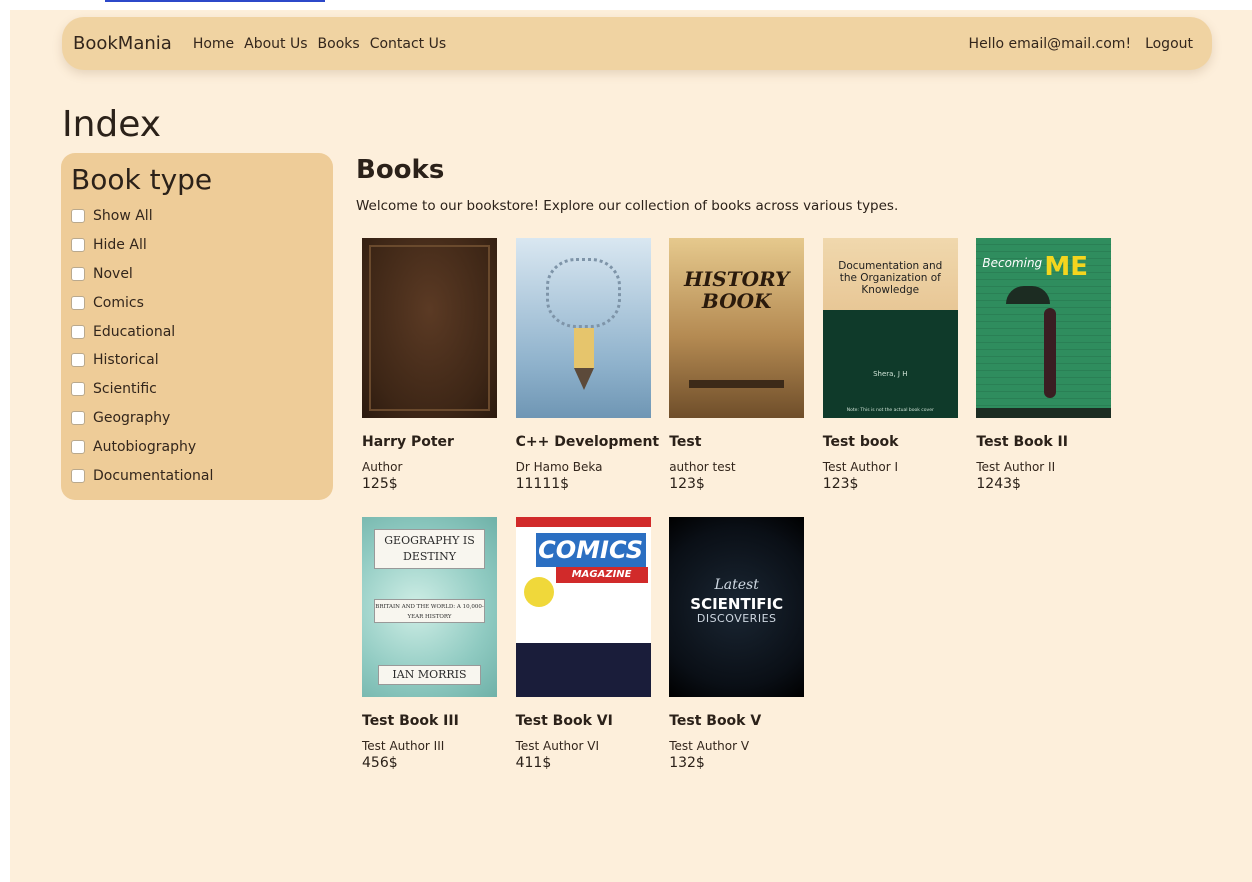 The width and height of the screenshot is (1252, 882). What do you see at coordinates (380, 763) in the screenshot?
I see `book-price: 456$` at bounding box center [380, 763].